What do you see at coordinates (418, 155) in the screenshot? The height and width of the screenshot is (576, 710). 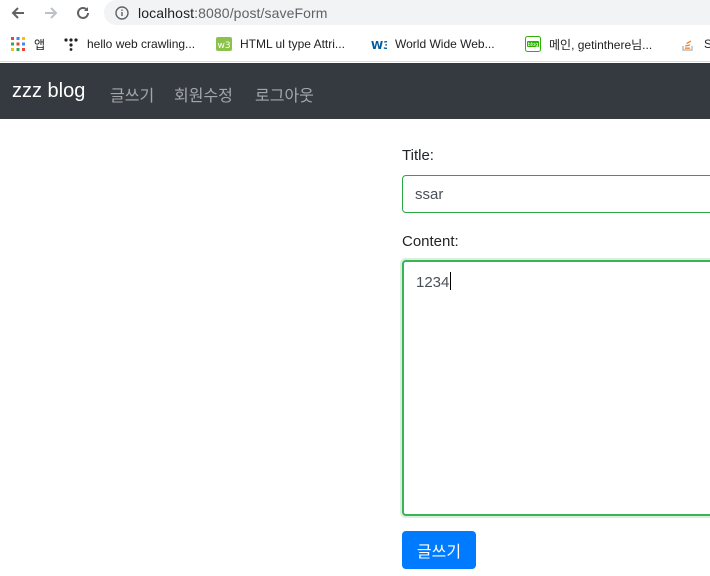 I see `title-label: Title:` at bounding box center [418, 155].